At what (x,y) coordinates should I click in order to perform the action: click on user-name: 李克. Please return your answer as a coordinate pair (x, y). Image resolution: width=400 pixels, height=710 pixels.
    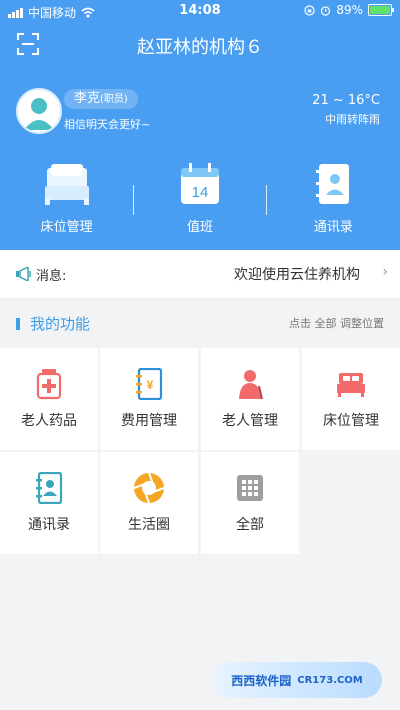
    Looking at the image, I should click on (87, 98).